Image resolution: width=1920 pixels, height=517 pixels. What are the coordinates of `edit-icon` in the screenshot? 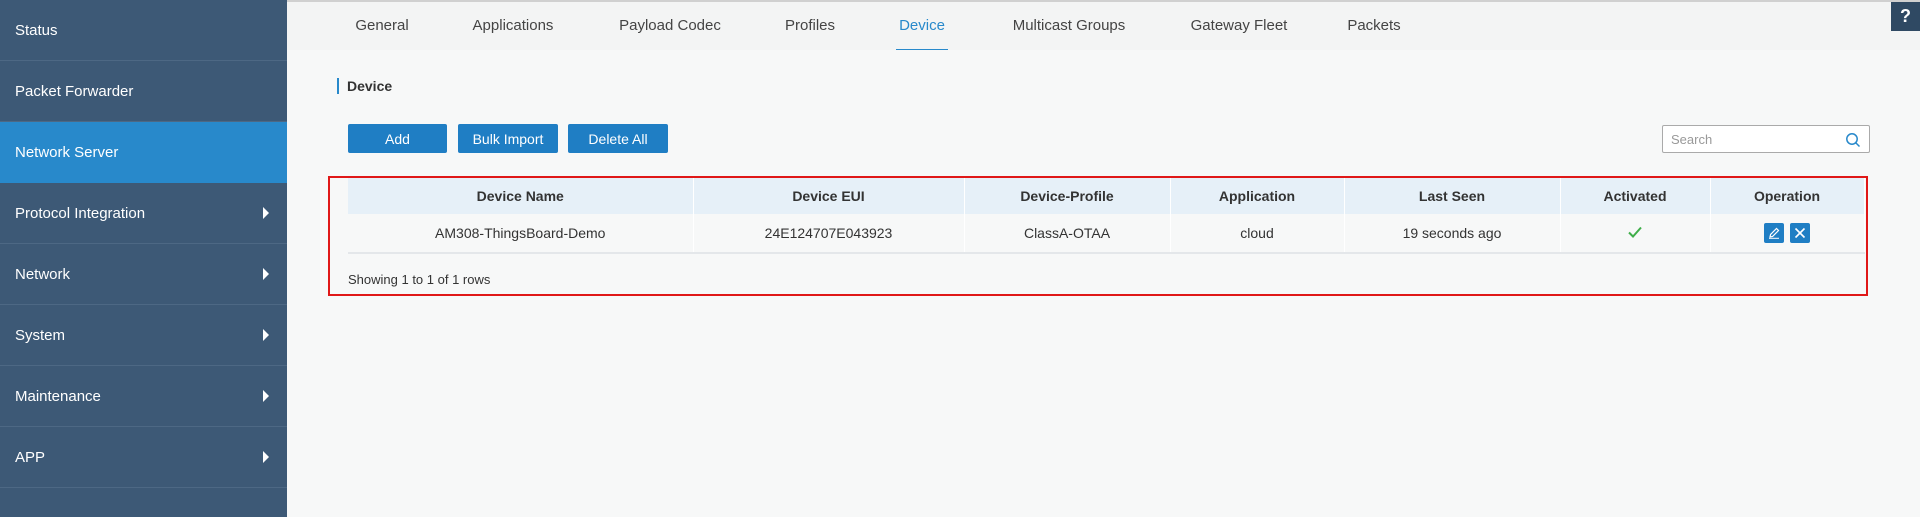 It's located at (1774, 233).